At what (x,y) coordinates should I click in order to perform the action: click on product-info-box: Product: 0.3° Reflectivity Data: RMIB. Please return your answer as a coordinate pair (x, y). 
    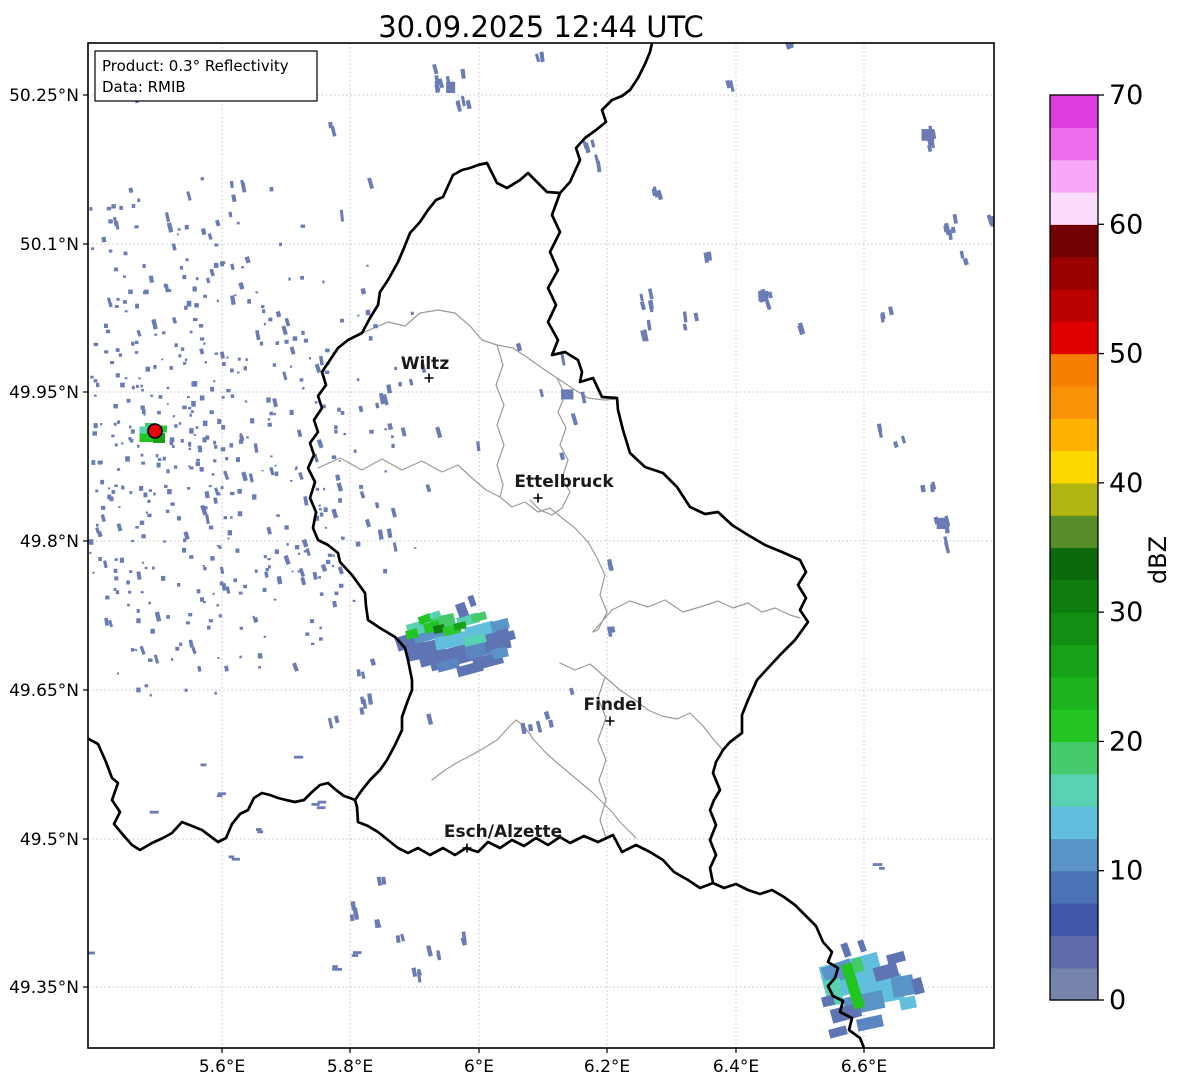
    Looking at the image, I should click on (206, 76).